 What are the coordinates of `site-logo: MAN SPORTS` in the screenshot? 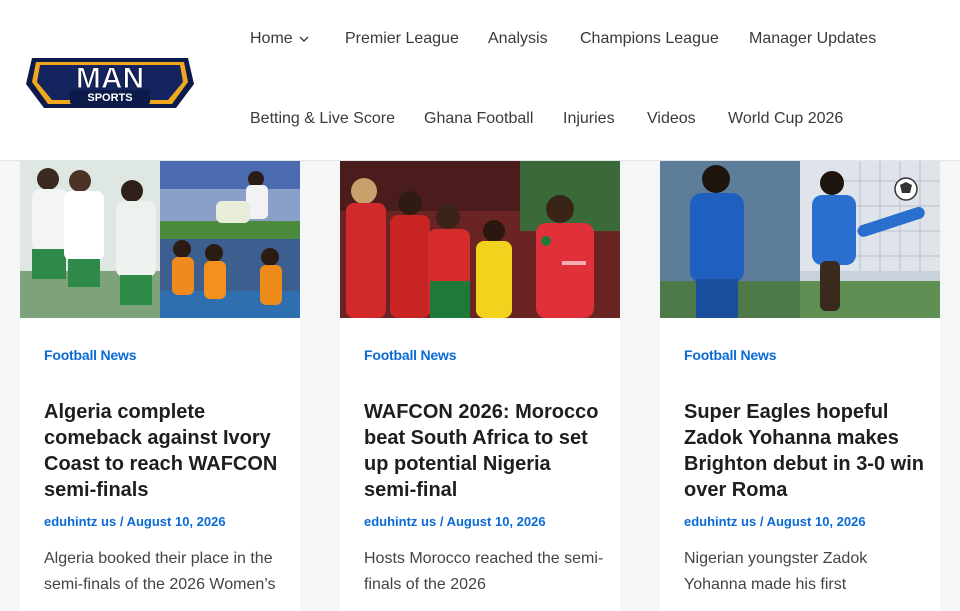 It's located at (110, 81).